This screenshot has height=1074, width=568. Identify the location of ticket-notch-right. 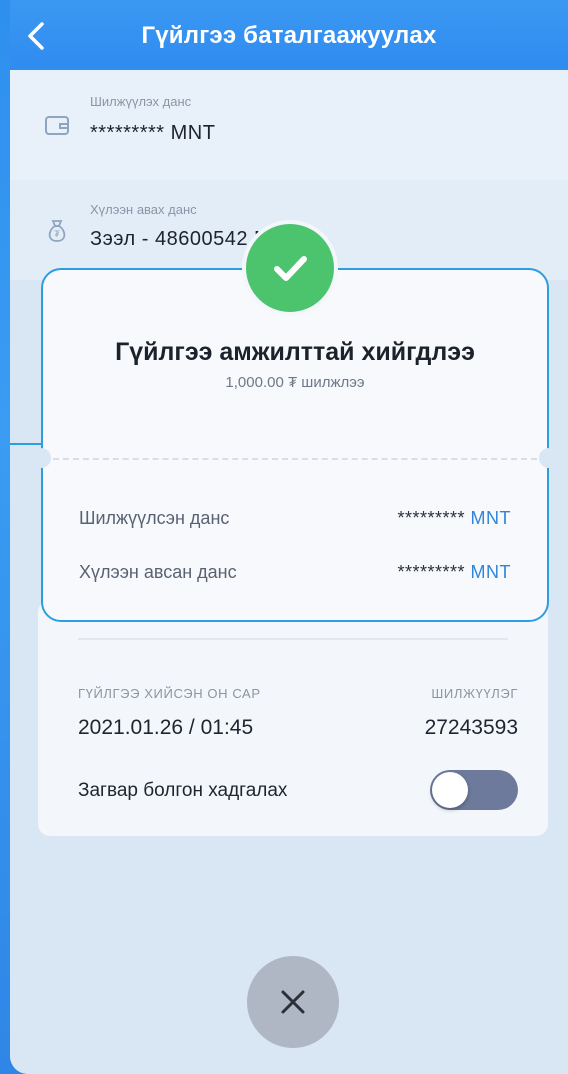
(549, 458).